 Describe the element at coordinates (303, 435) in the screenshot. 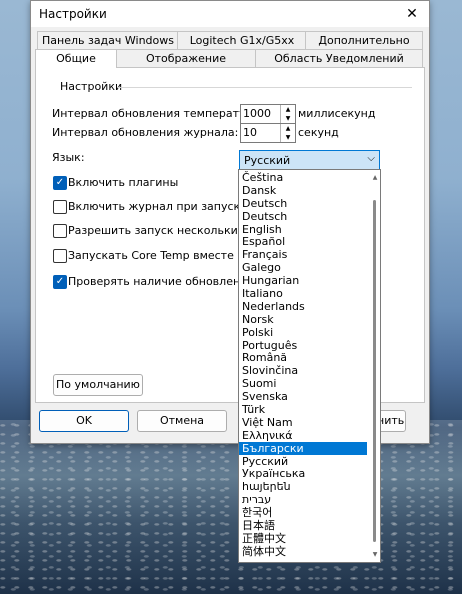

I see `language-option: Ελληνικά` at that location.